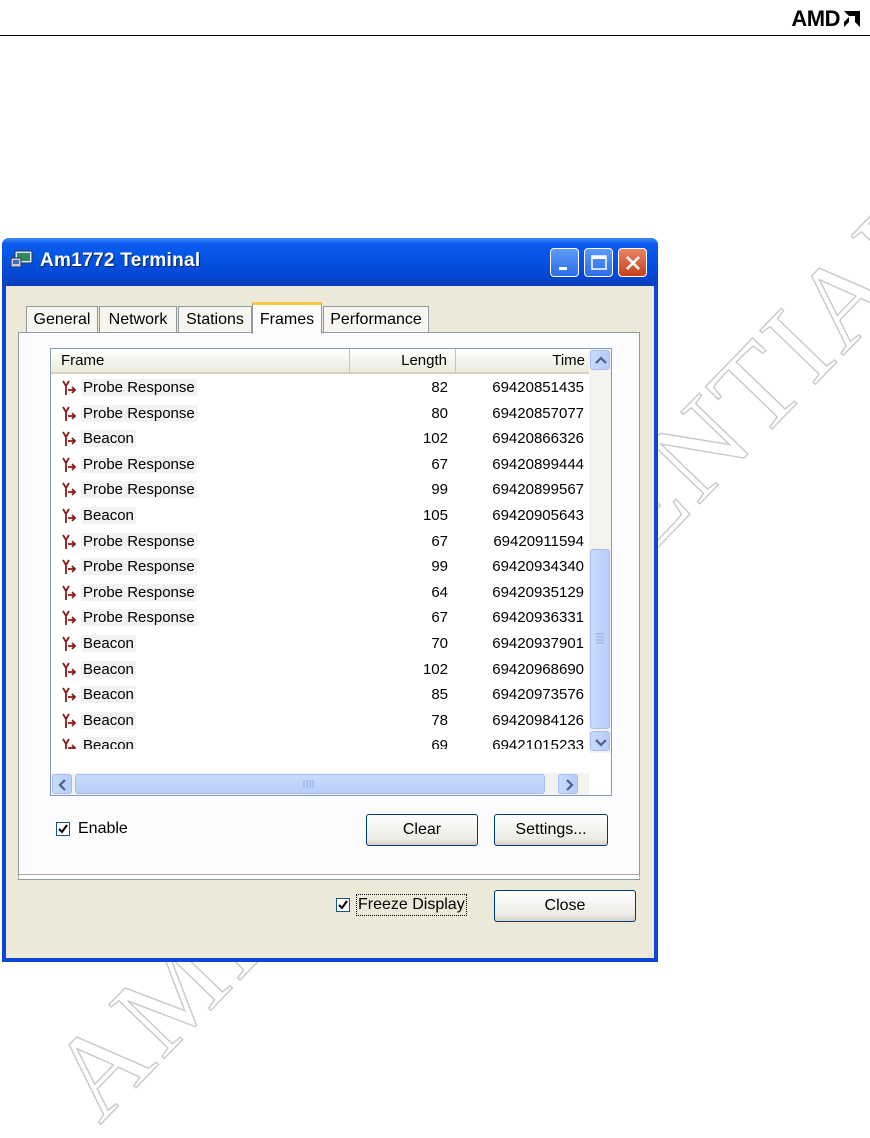 The height and width of the screenshot is (1138, 870). What do you see at coordinates (63, 829) in the screenshot?
I see `enable-checkbox` at bounding box center [63, 829].